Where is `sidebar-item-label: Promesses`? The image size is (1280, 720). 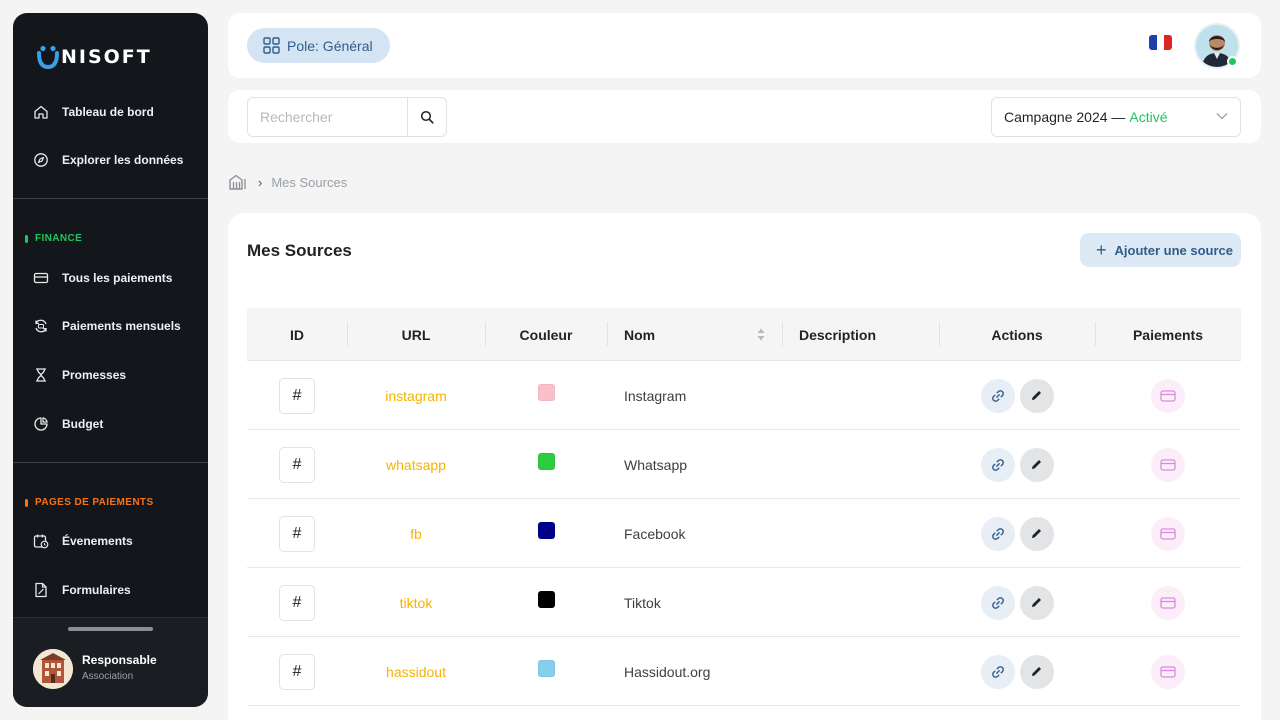
sidebar-item-label: Promesses is located at coordinates (94, 375).